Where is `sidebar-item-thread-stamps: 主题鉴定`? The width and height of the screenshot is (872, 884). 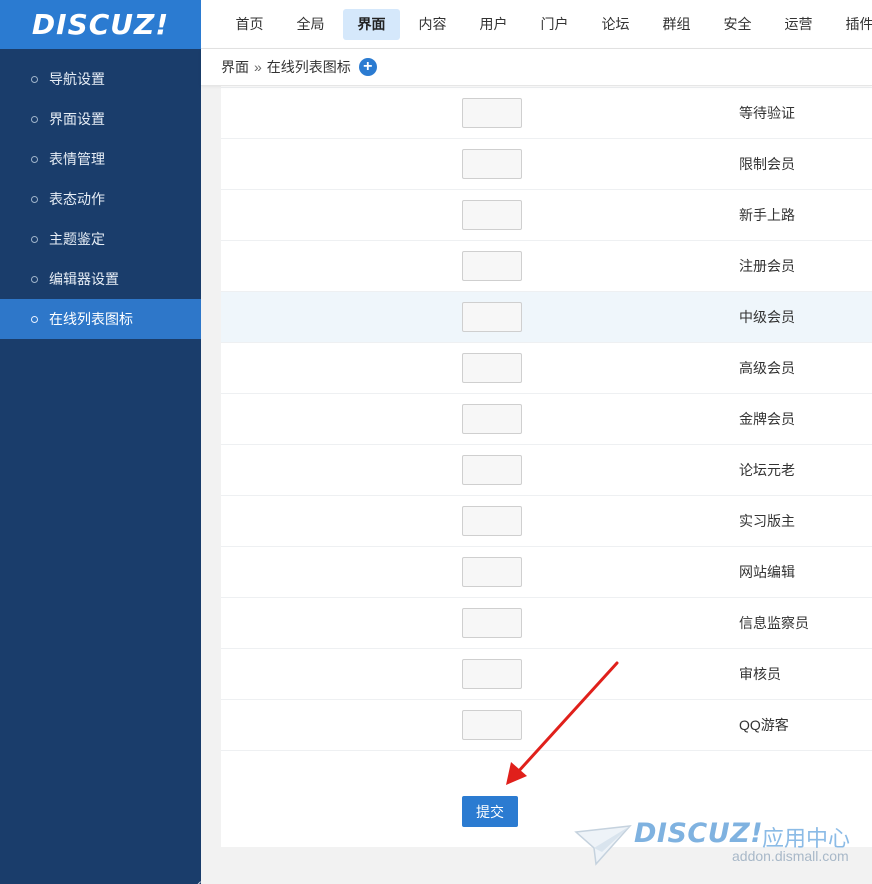 sidebar-item-thread-stamps: 主题鉴定 is located at coordinates (100, 239).